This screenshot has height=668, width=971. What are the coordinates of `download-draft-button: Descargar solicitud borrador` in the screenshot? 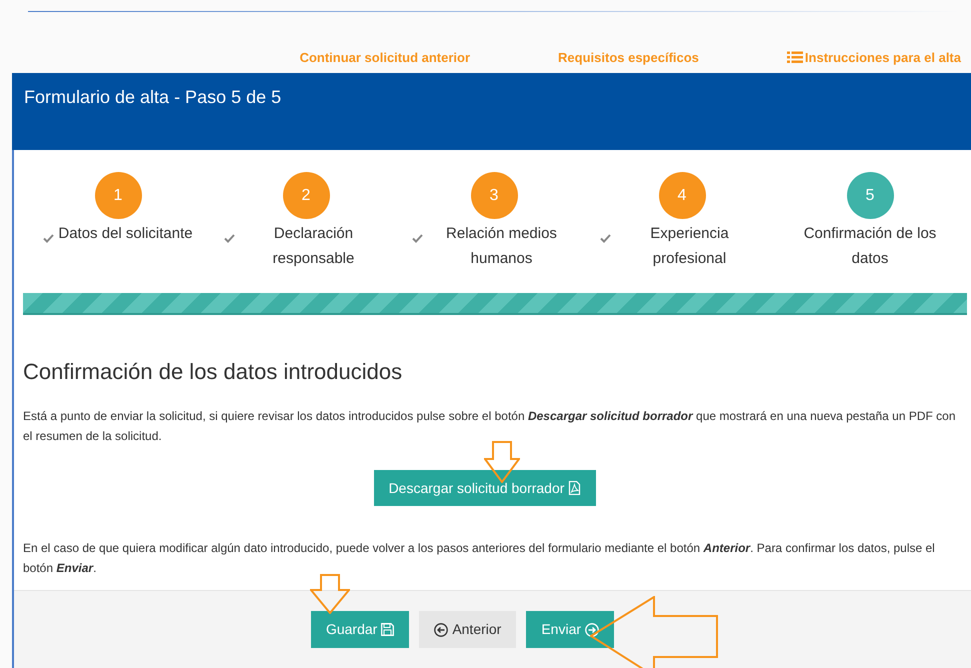 It's located at (485, 488).